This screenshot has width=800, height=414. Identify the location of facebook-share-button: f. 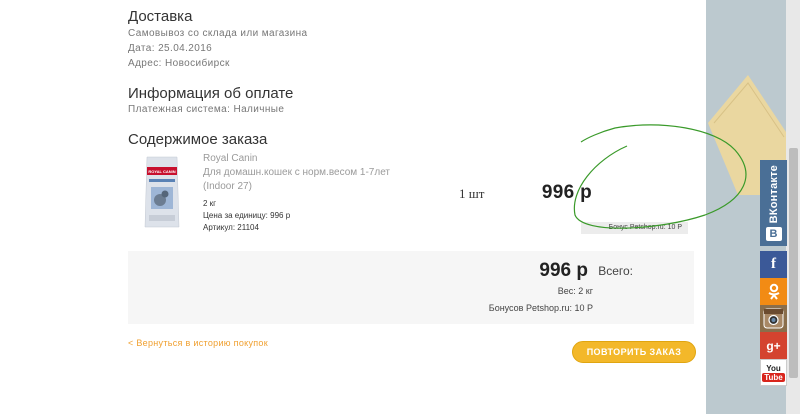
(773, 264).